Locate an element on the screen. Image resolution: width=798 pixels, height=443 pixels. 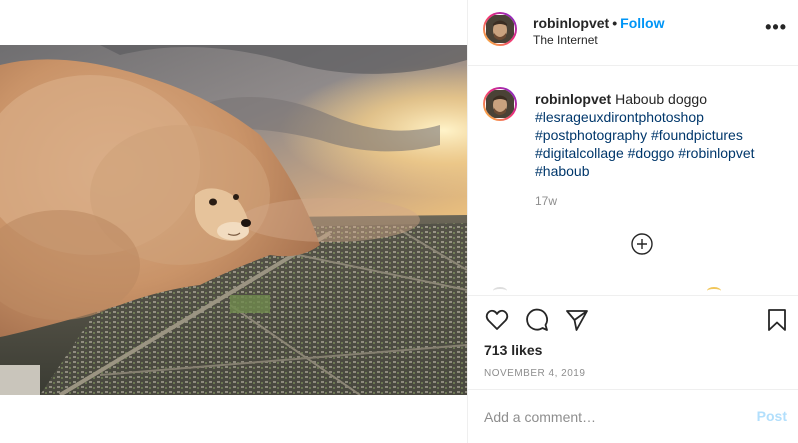
hashtag-link: #lesrageuxdirontphotoshop is located at coordinates (619, 117).